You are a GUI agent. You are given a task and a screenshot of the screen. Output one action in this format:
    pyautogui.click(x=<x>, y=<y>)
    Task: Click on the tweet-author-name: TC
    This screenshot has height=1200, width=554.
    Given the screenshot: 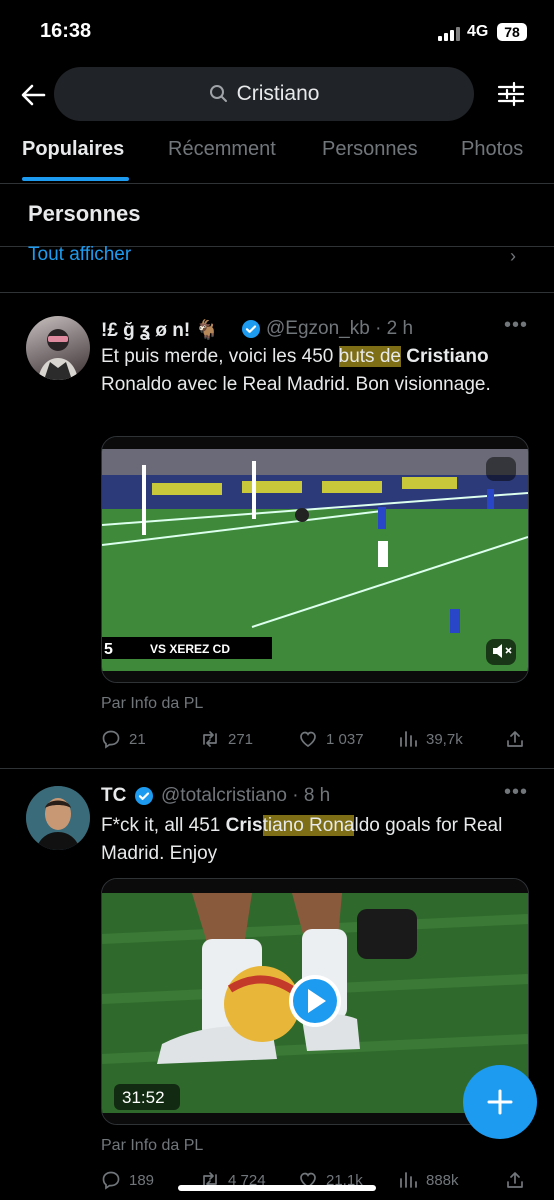 What is the action you would take?
    pyautogui.click(x=113, y=796)
    